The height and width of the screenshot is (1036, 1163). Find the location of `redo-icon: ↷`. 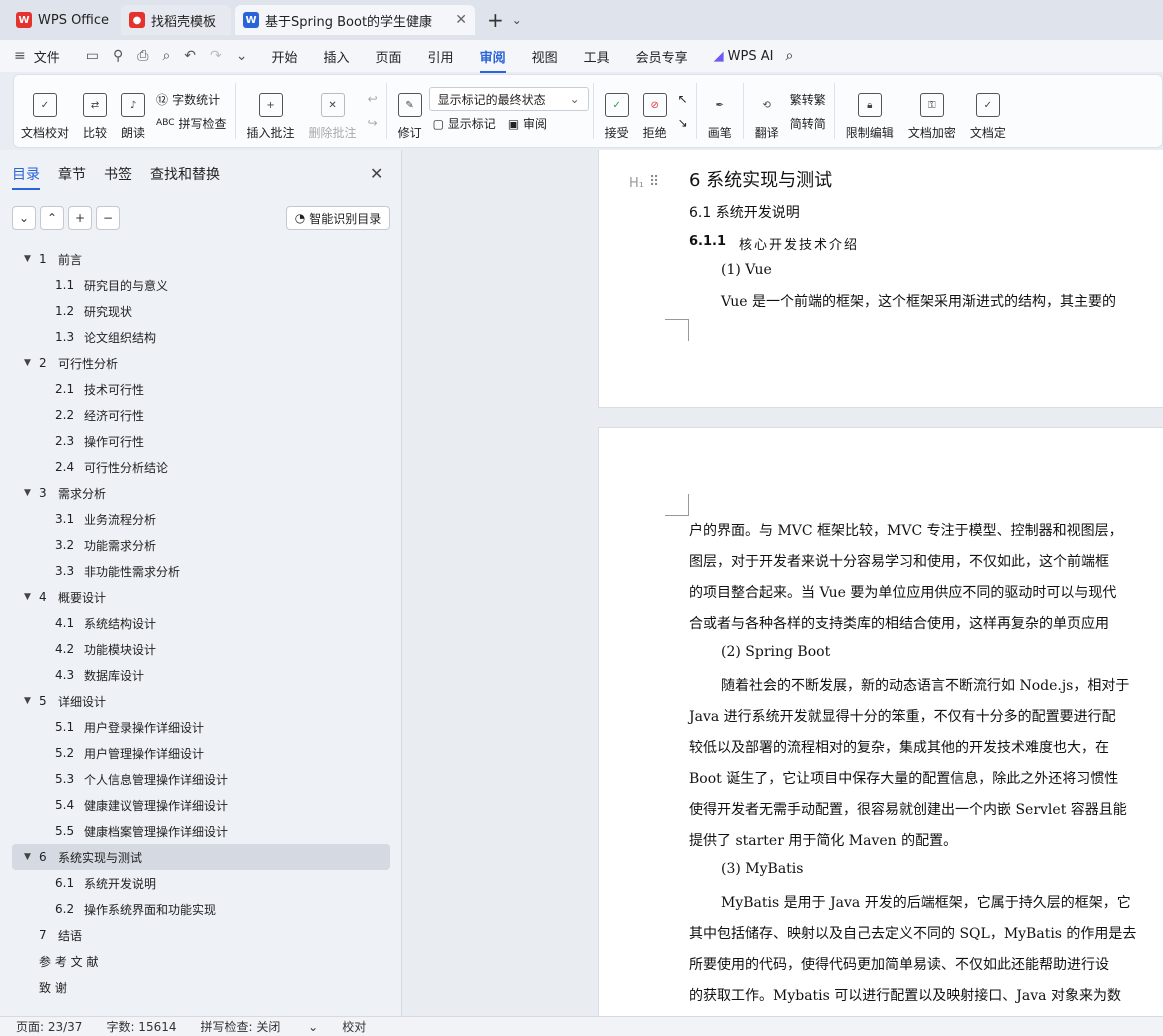

redo-icon: ↷ is located at coordinates (216, 56).